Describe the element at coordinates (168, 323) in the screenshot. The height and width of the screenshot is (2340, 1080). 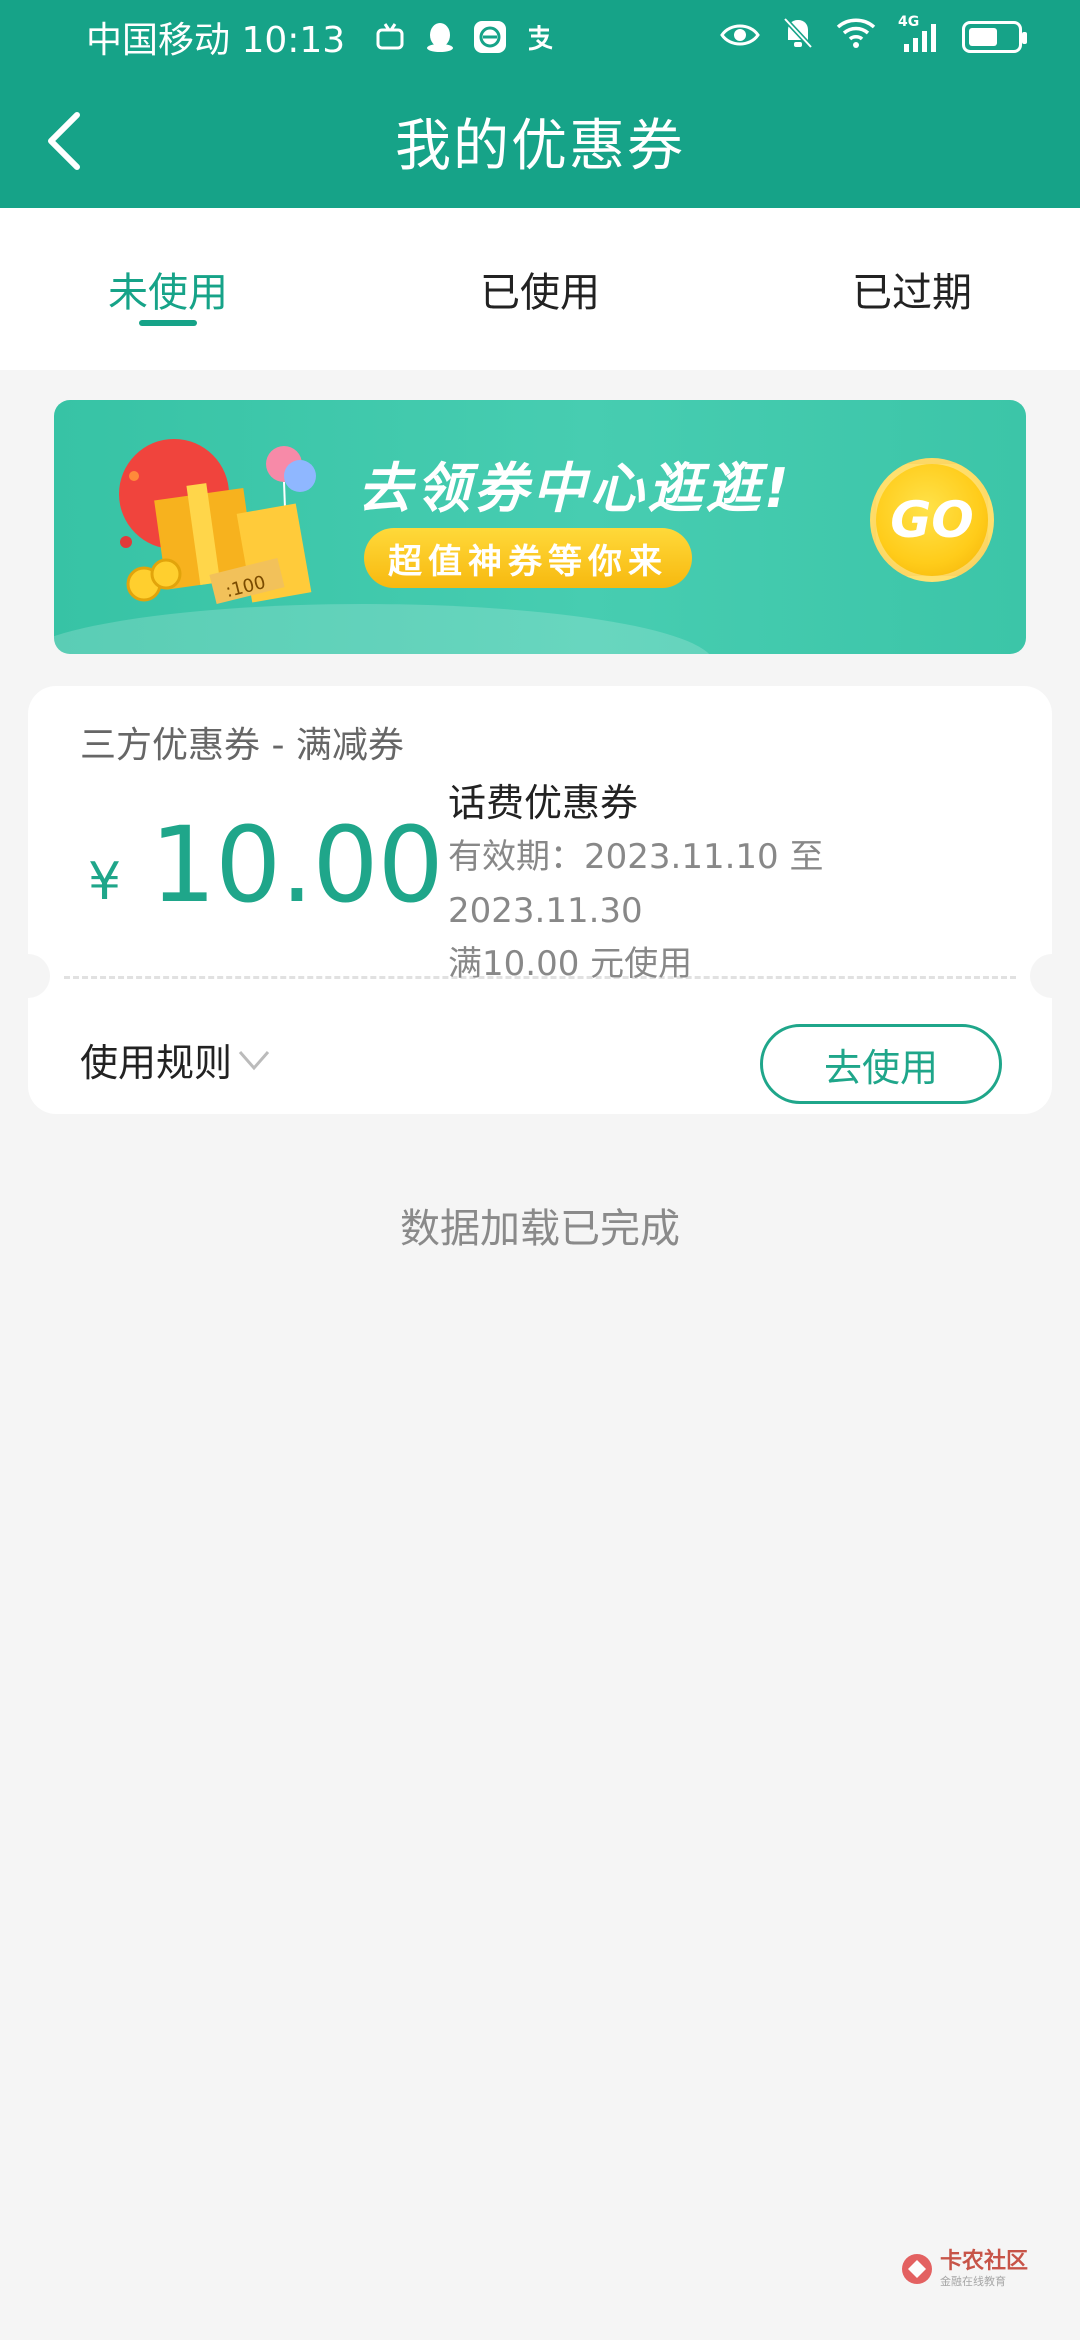
I see `tab-active-indicator` at that location.